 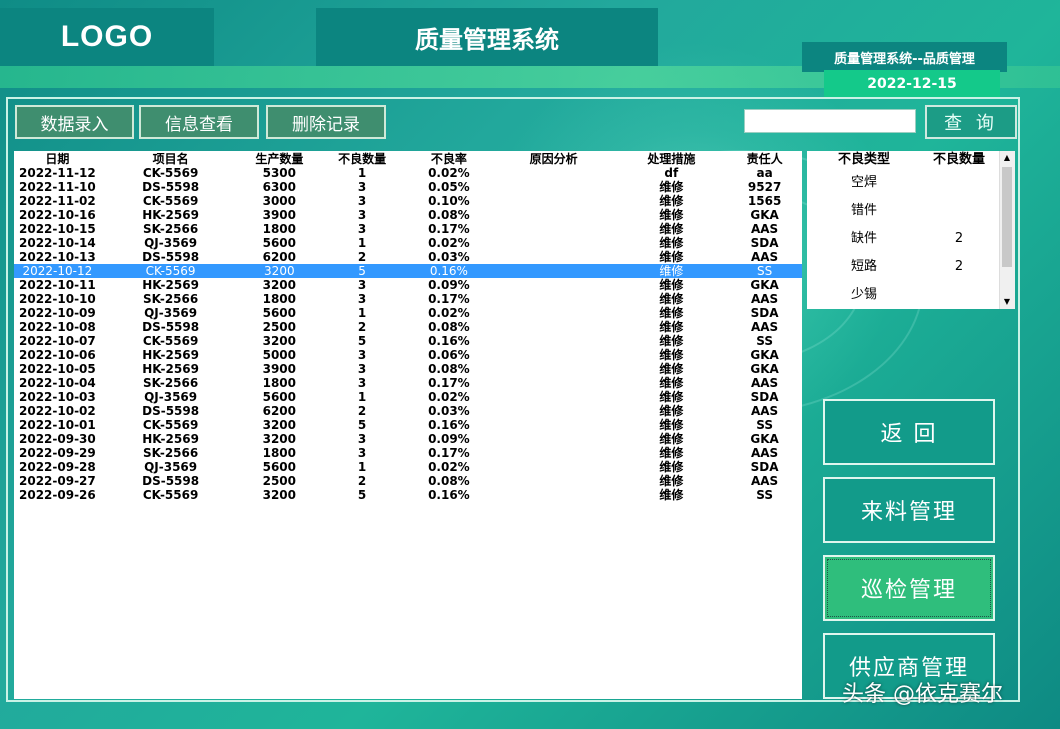 I want to click on column-header-quantity: 生产数量, so click(x=279, y=159).